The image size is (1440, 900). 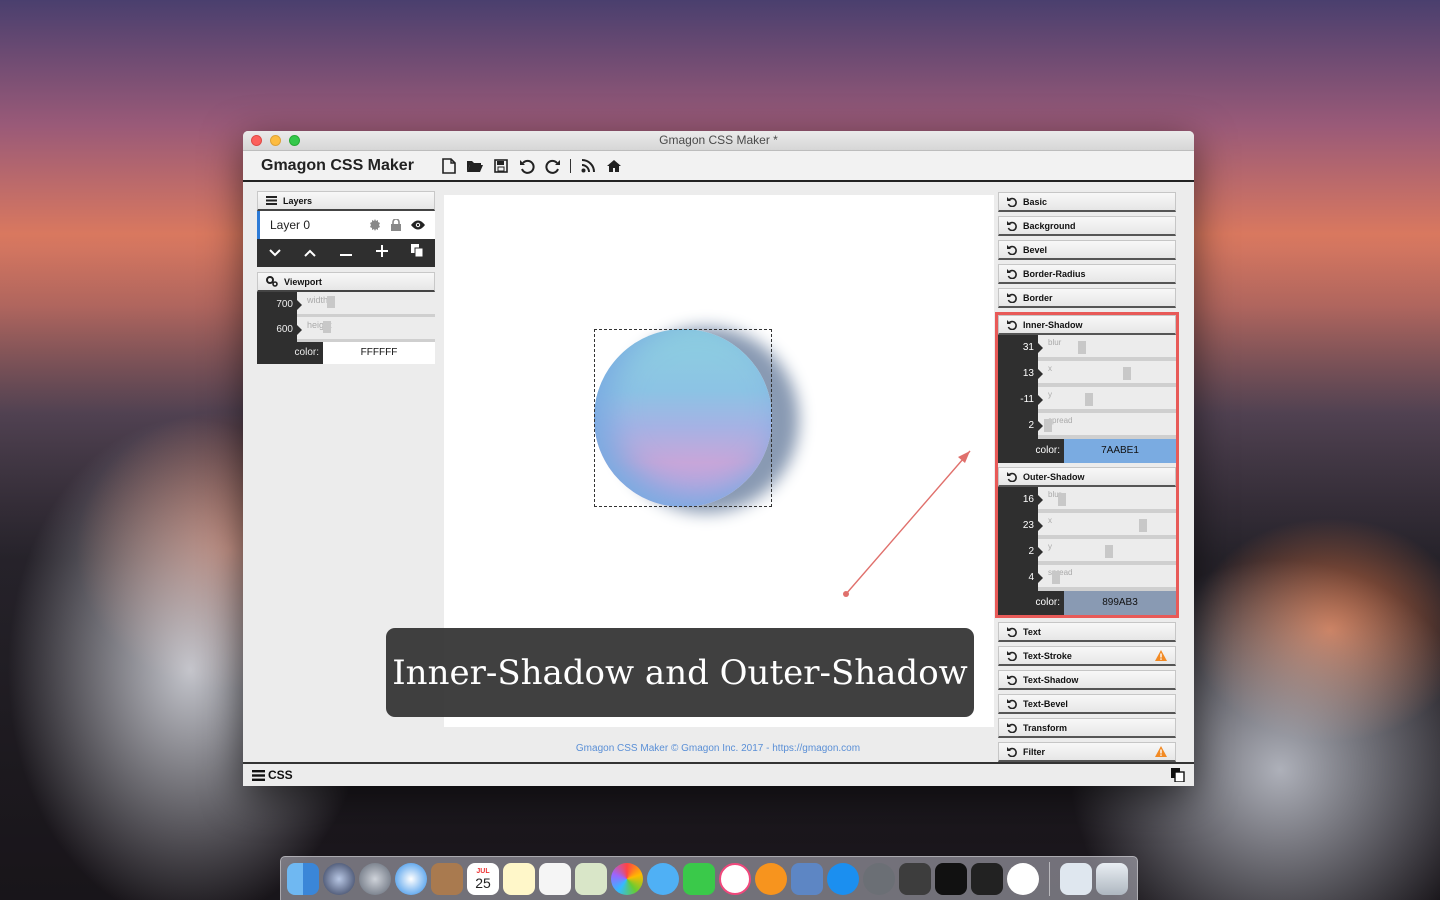 I want to click on viewport-width-slider: 700 width, so click(x=346, y=304).